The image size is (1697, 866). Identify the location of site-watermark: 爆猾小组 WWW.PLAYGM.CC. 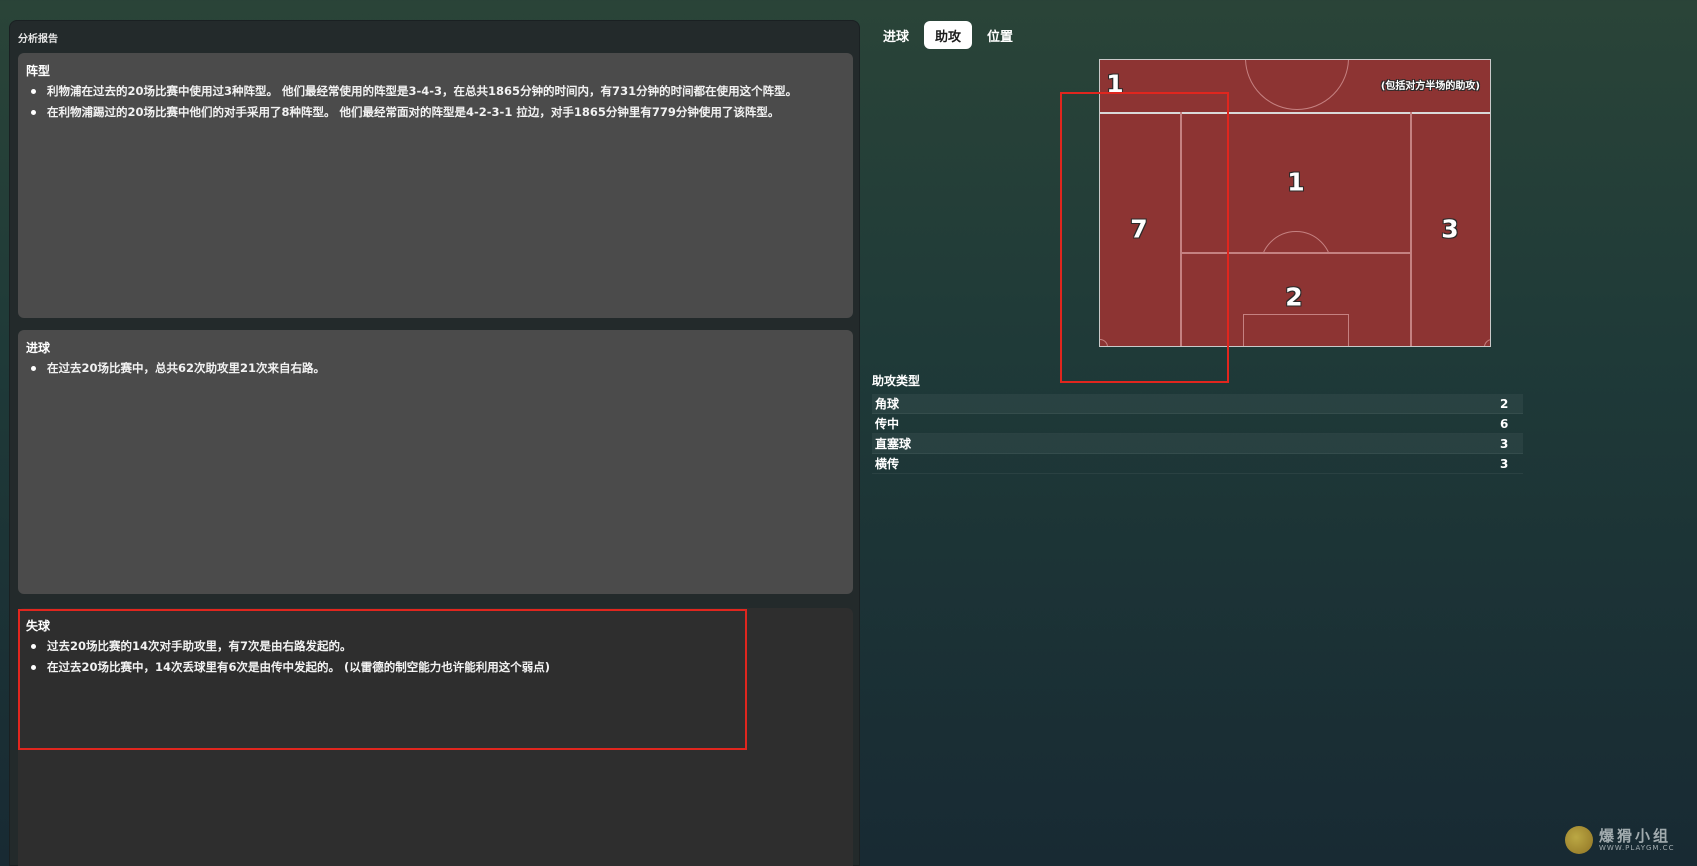
(1619, 840).